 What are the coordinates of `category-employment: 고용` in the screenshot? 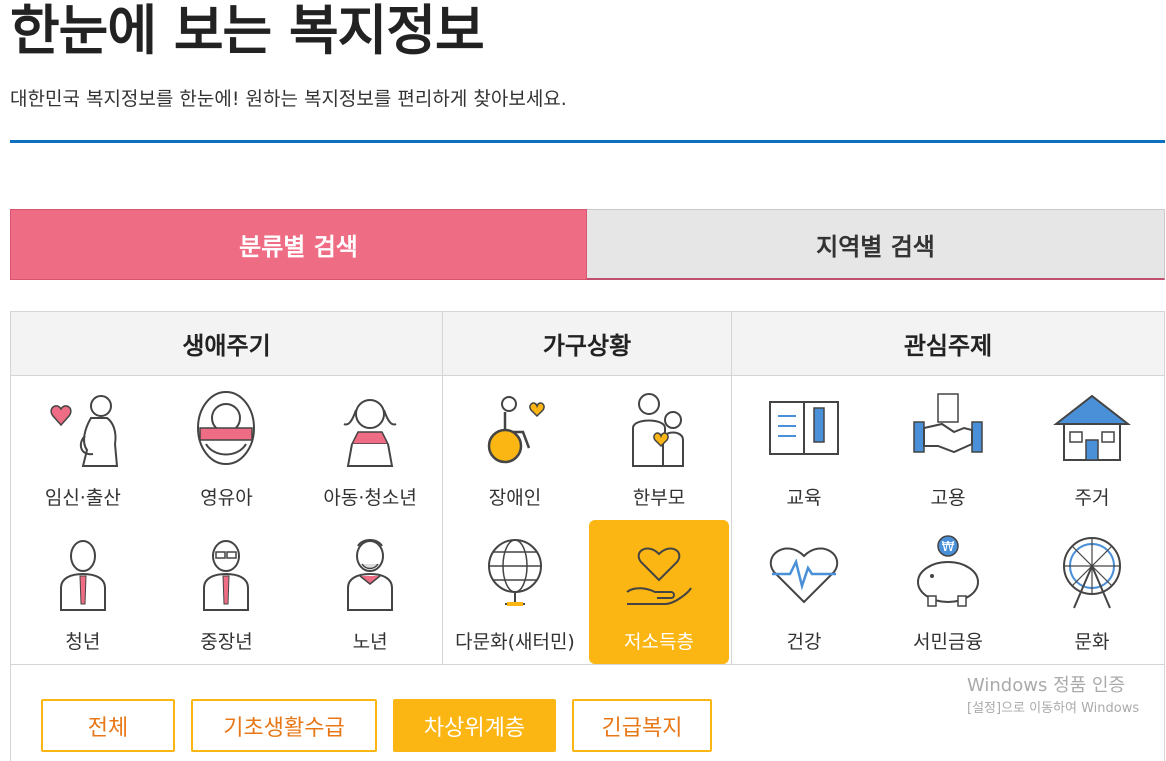 It's located at (948, 448).